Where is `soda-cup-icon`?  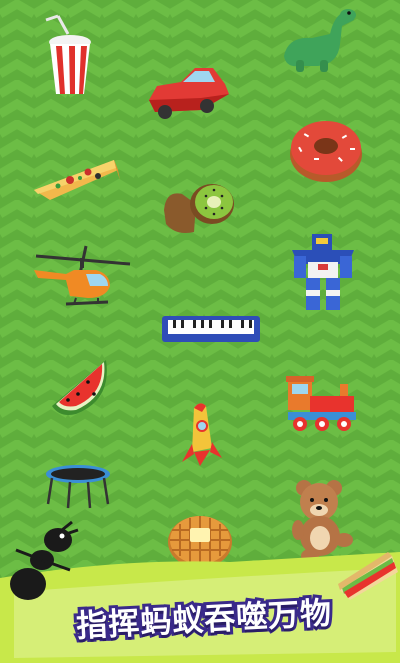
soda-cup-icon is located at coordinates (68, 54).